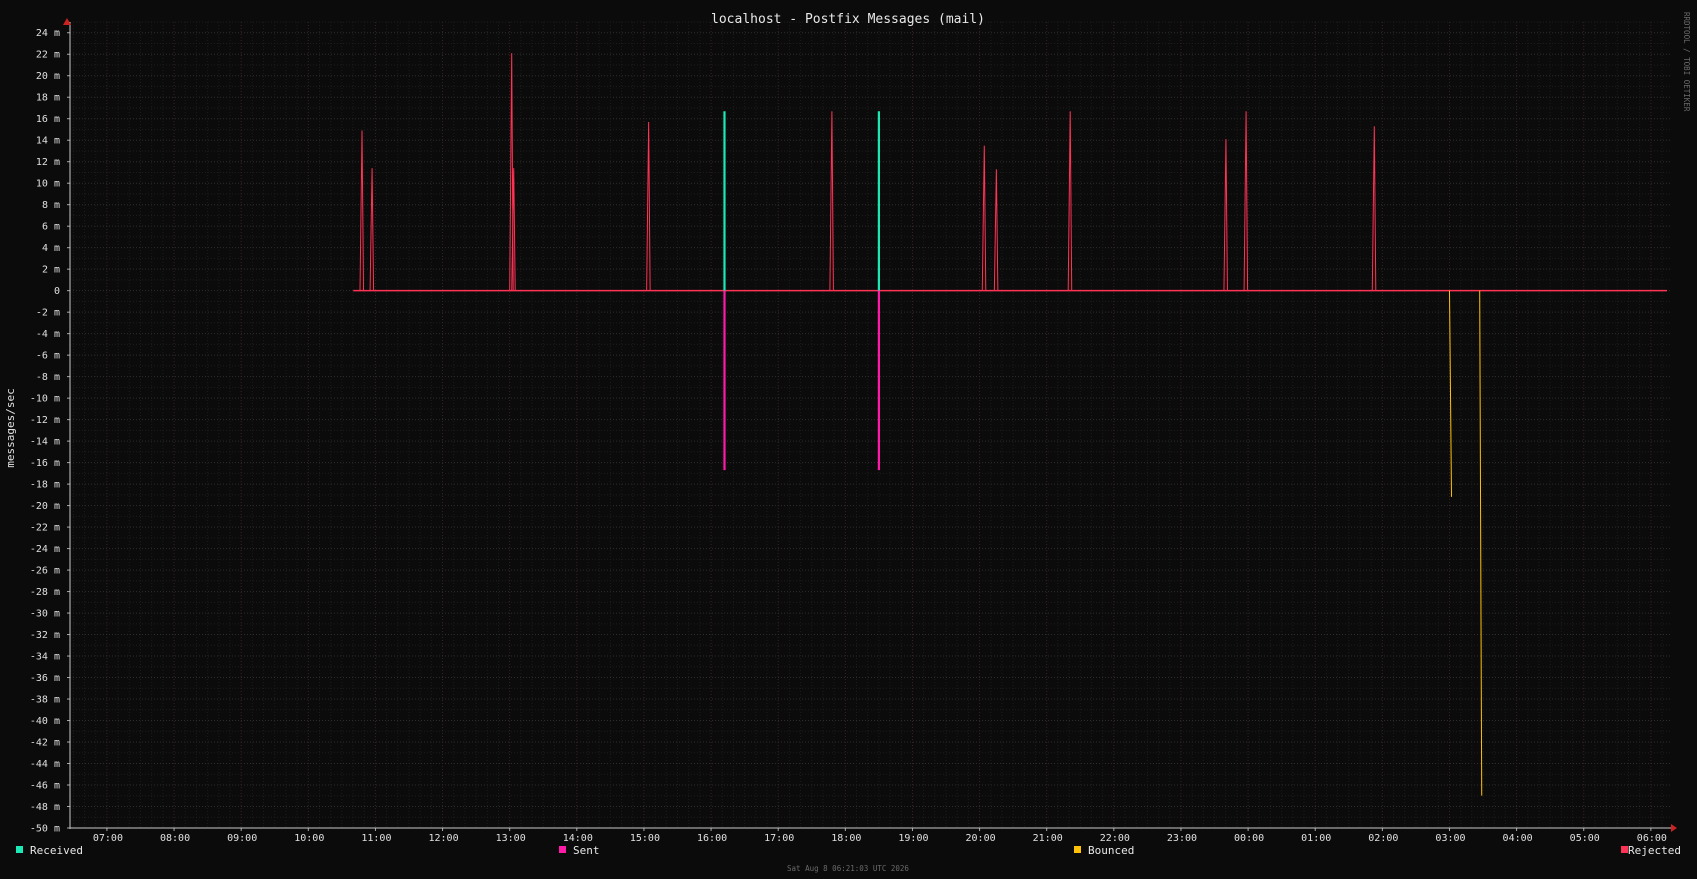  What do you see at coordinates (45, 506) in the screenshot?
I see `y-tick-label: -20 m` at bounding box center [45, 506].